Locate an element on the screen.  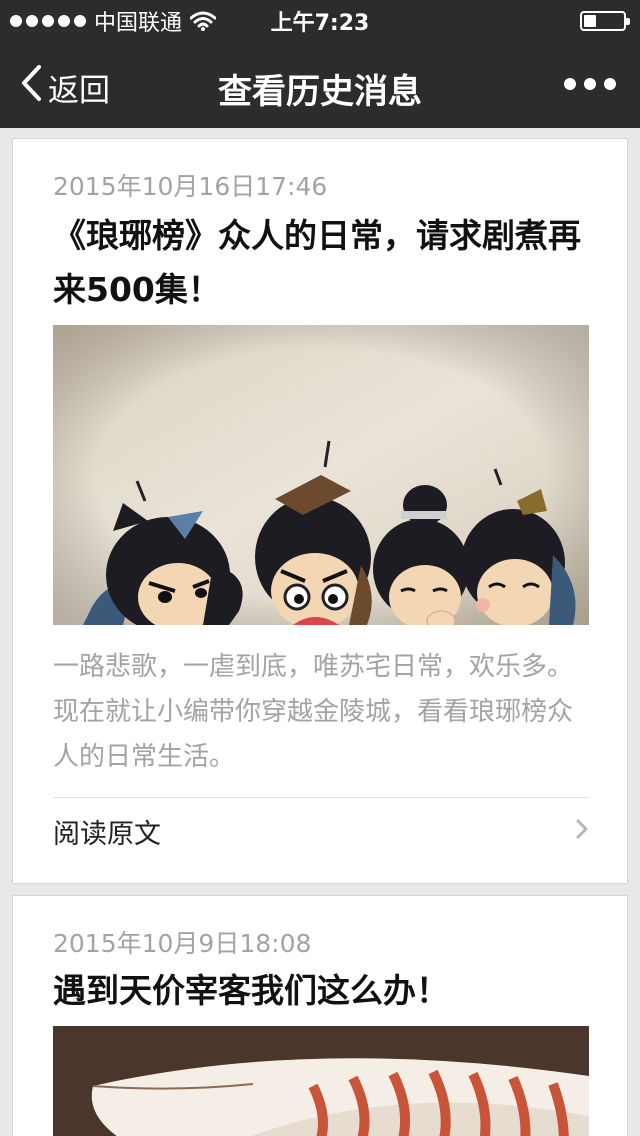
back-label: 返回 is located at coordinates (79, 90).